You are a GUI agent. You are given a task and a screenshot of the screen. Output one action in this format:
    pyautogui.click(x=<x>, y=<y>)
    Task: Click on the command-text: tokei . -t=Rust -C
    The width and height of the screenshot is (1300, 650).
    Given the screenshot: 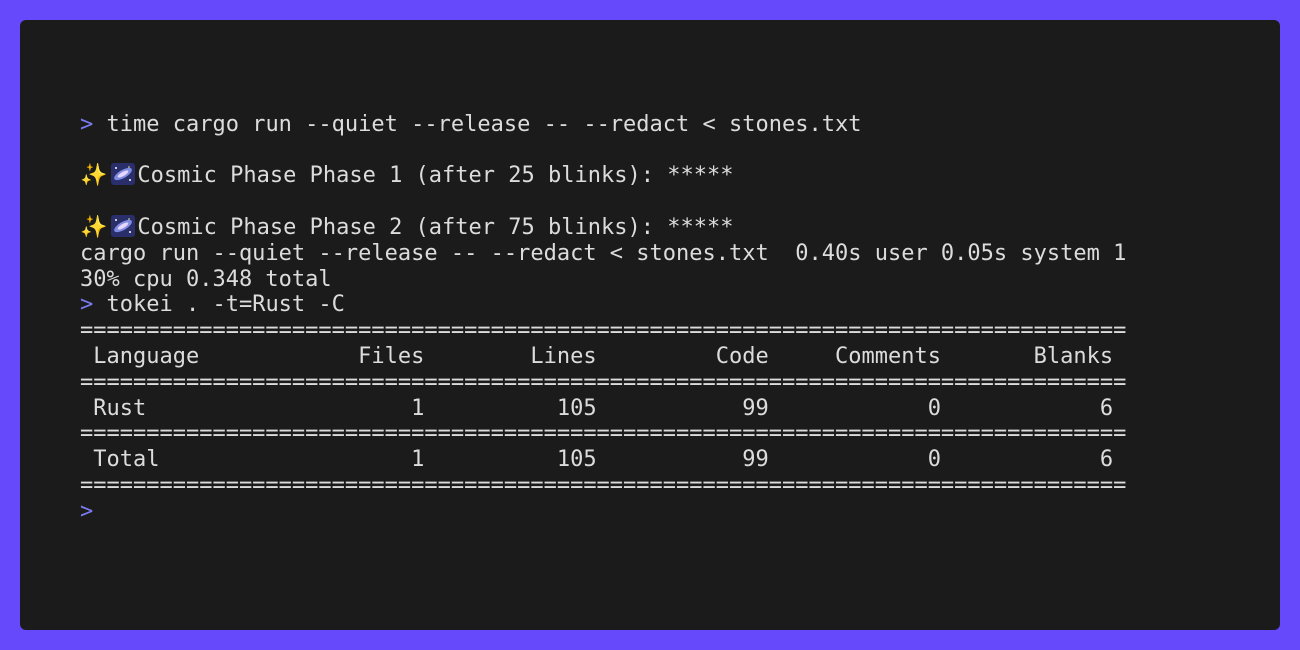 What is the action you would take?
    pyautogui.click(x=225, y=305)
    